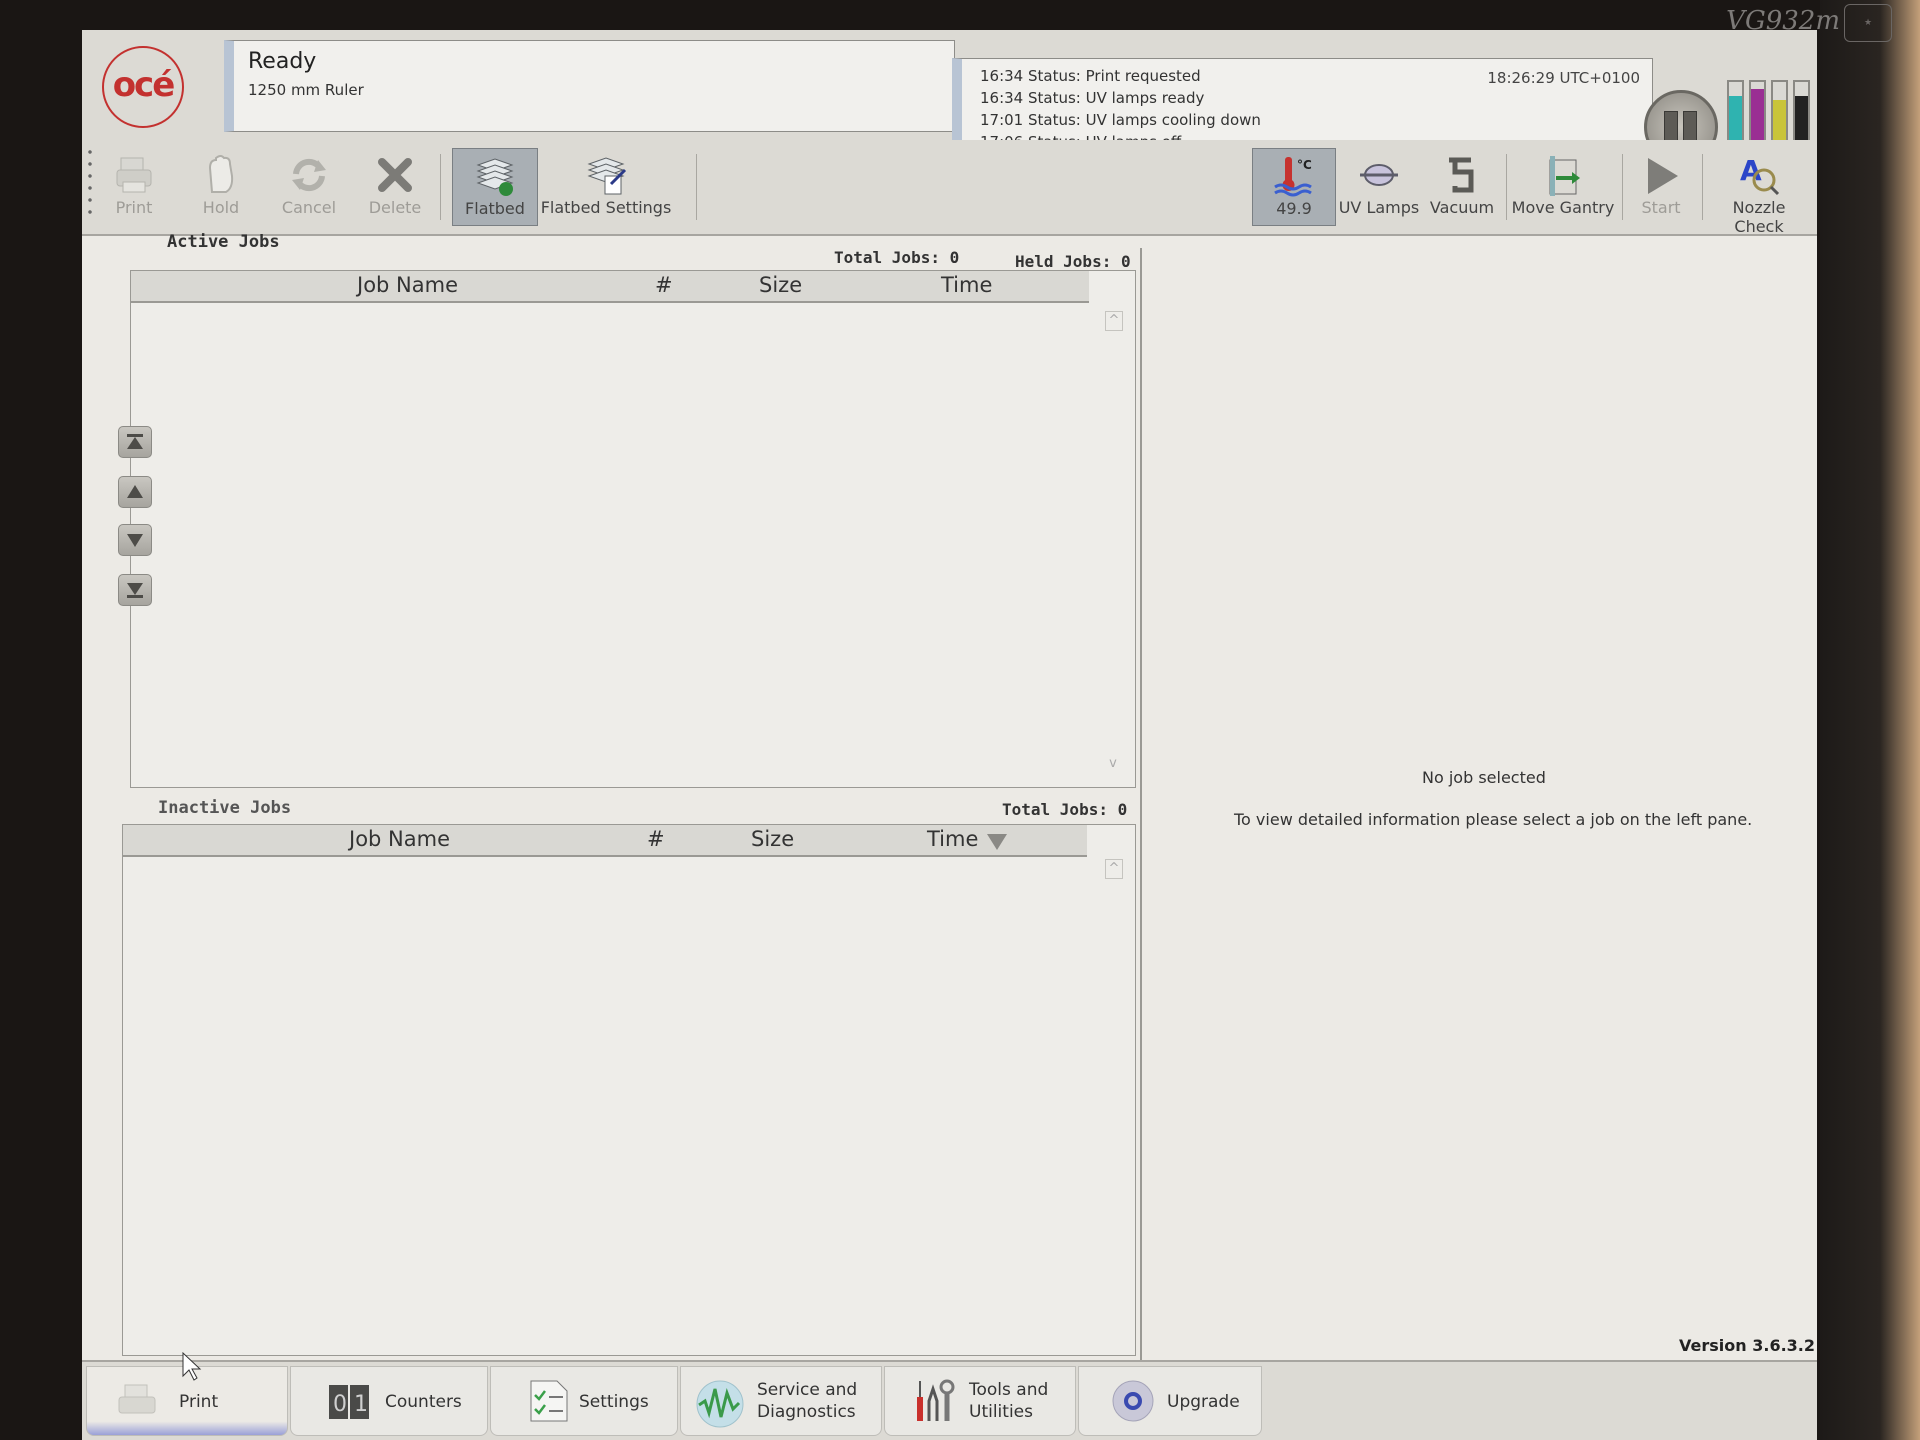  I want to click on move-gantry-button: Move Gantry, so click(1563, 186).